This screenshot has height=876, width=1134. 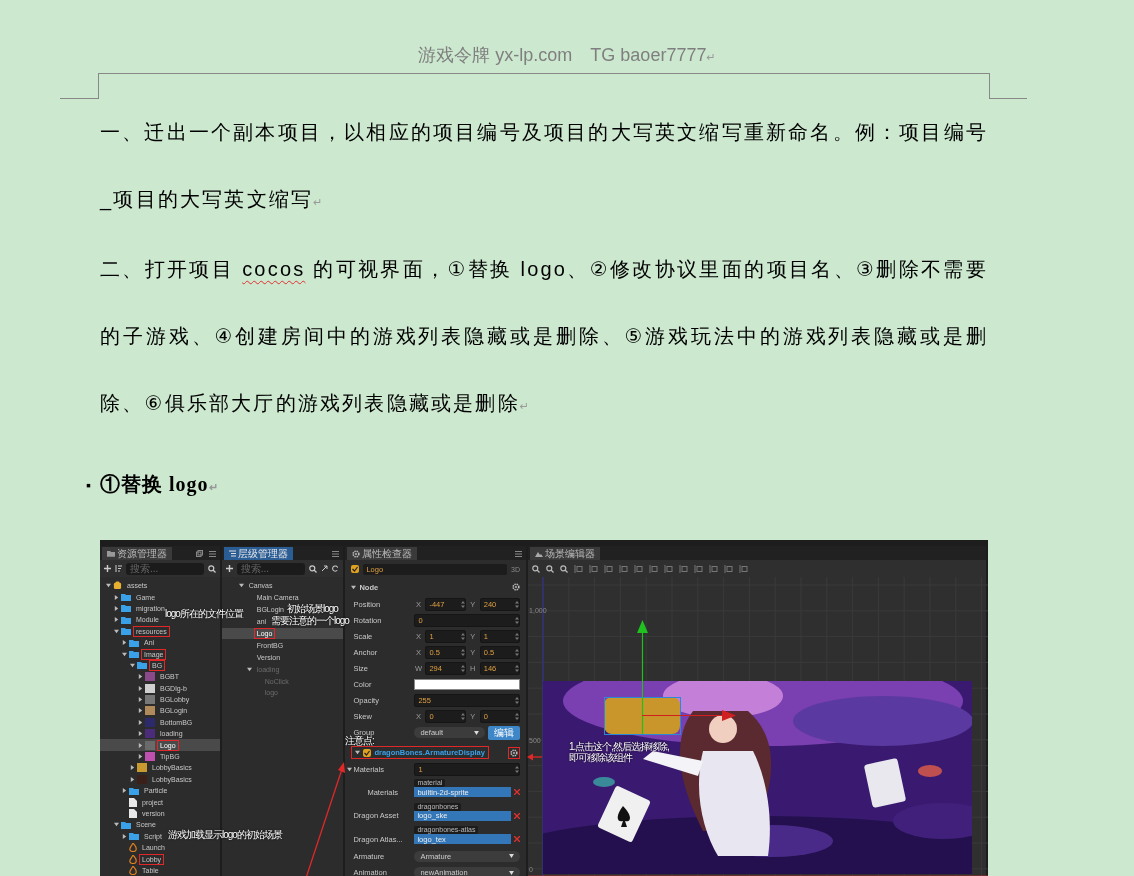 What do you see at coordinates (382, 553) in the screenshot?
I see `panel-tab: 属性检查器` at bounding box center [382, 553].